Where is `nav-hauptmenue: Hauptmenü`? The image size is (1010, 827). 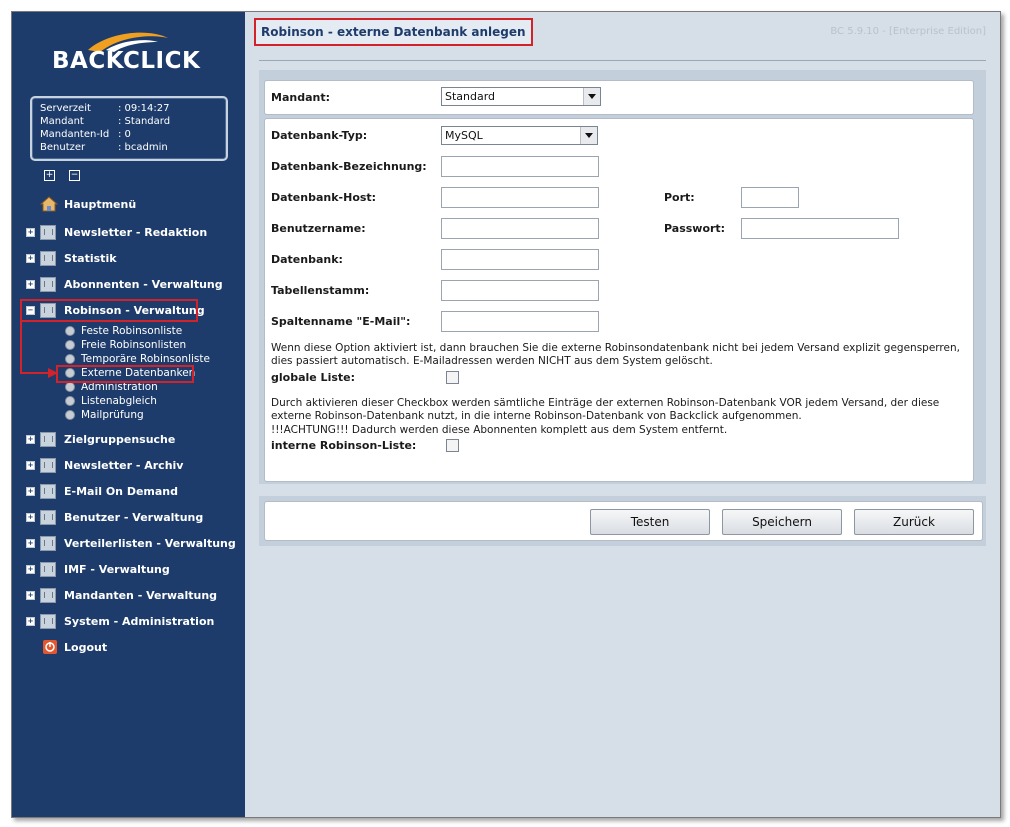
nav-hauptmenue: Hauptmenü is located at coordinates (88, 204).